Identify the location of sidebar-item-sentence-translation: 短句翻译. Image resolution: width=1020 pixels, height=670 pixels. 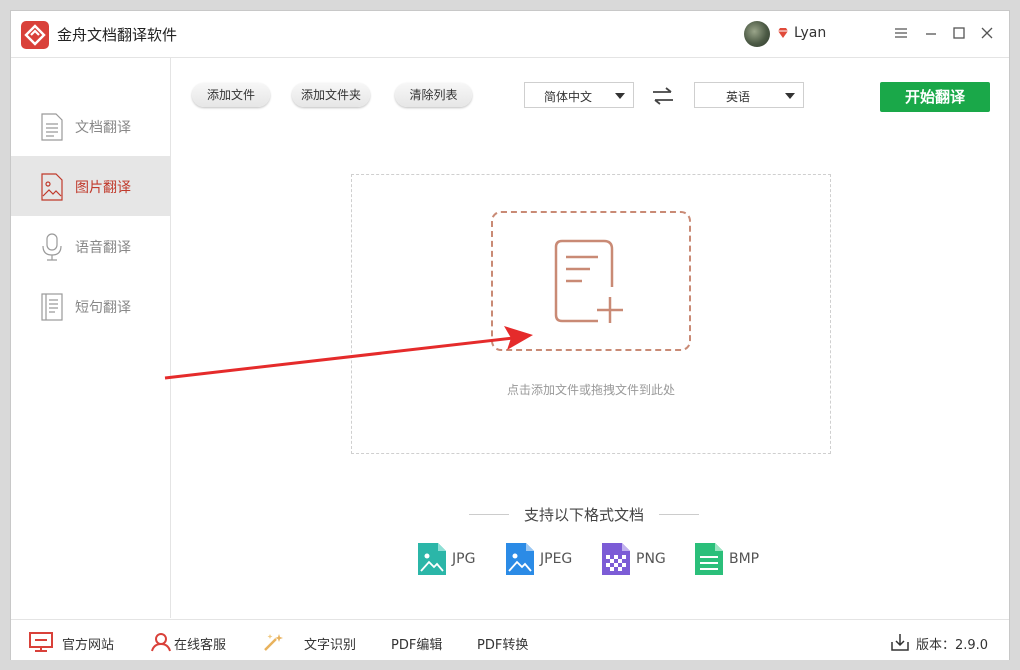
(90, 306).